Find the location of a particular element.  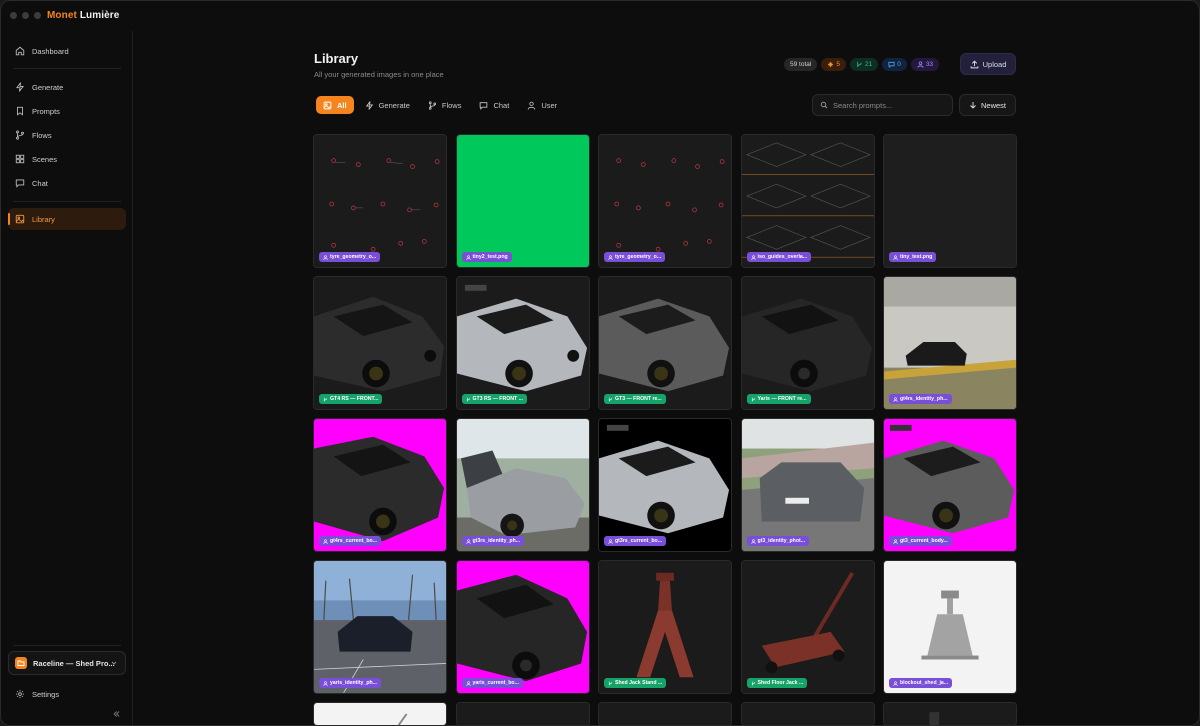

folder-icon is located at coordinates (21, 663).